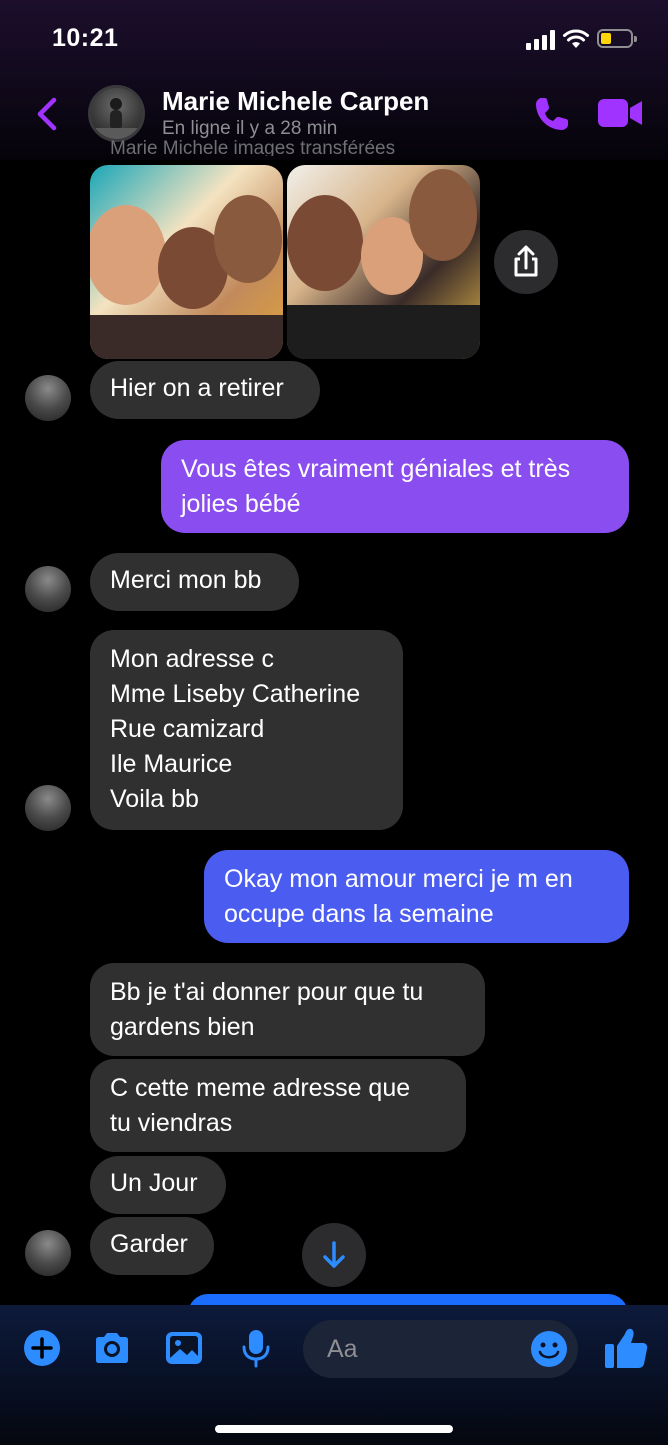  What do you see at coordinates (112, 1348) in the screenshot?
I see `camera-icon` at bounding box center [112, 1348].